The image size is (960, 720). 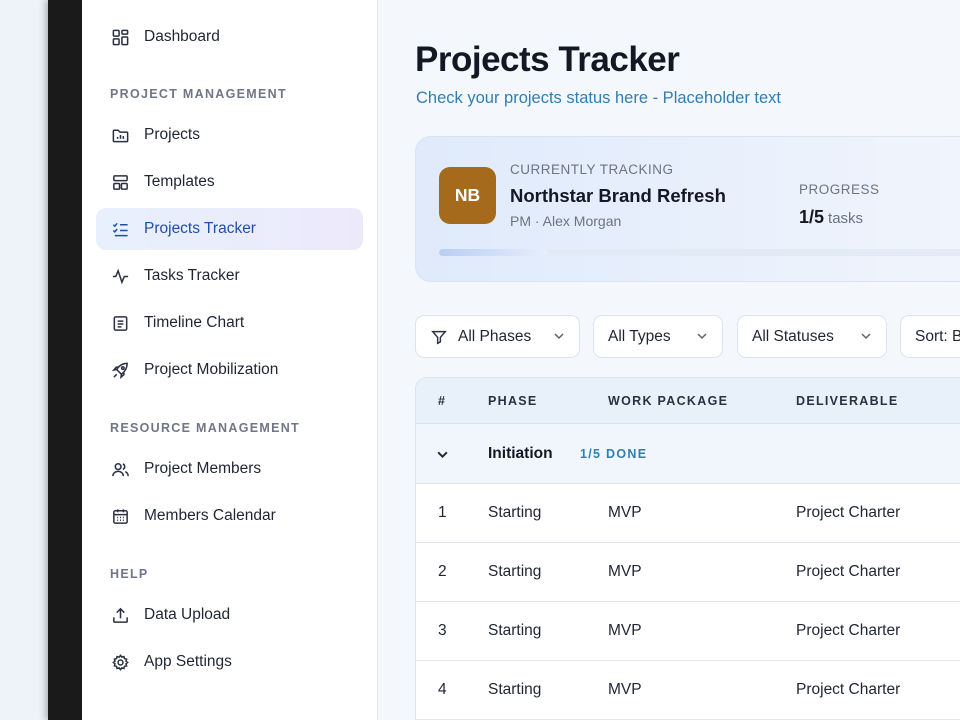 What do you see at coordinates (847, 401) in the screenshot?
I see `column-header-deliverable: DELIVERABLE` at bounding box center [847, 401].